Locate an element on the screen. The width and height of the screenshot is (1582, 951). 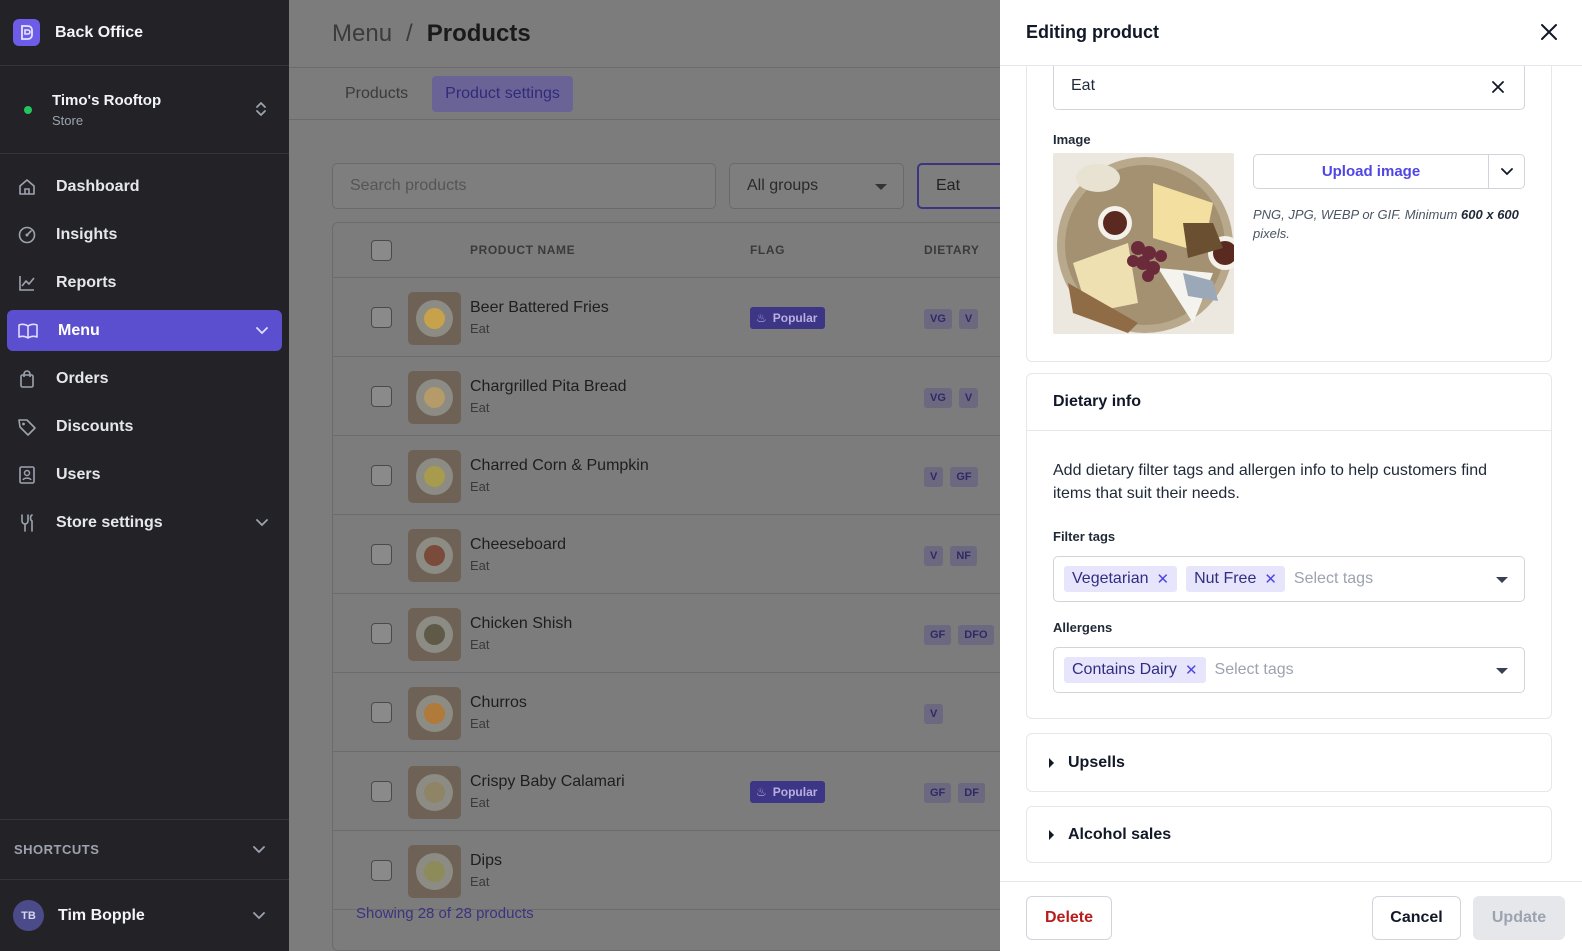
alcohol-sales-section: Alcohol sales is located at coordinates (1289, 834).